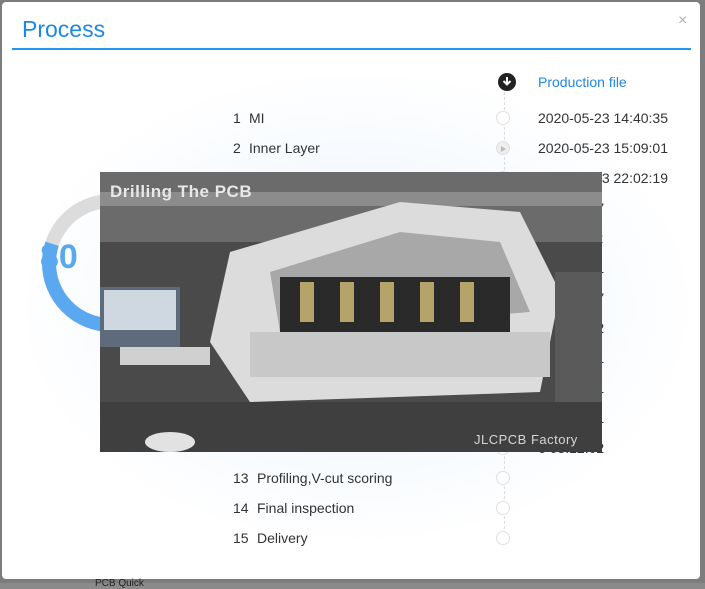 The width and height of the screenshot is (705, 589). What do you see at coordinates (325, 478) in the screenshot?
I see `step-name: Profiling,V-cut scoring` at bounding box center [325, 478].